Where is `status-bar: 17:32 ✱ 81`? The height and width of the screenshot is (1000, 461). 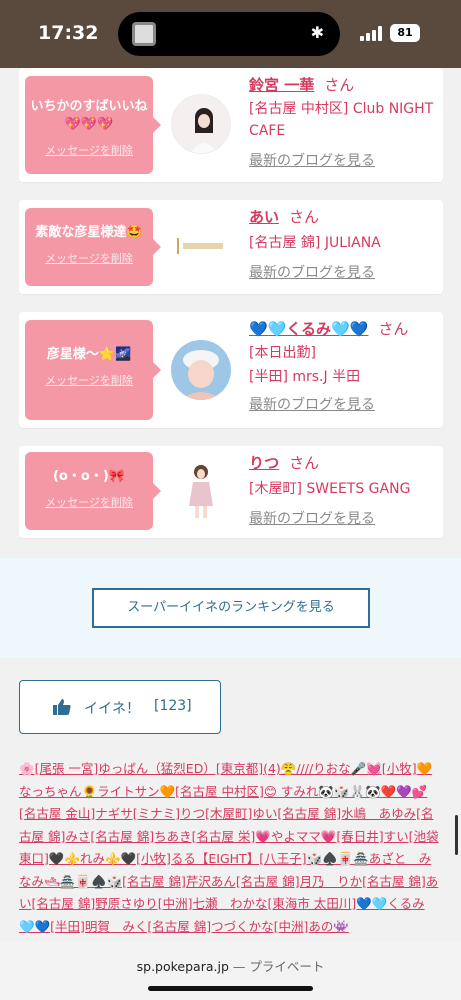
status-bar: 17:32 ✱ 81 is located at coordinates (230, 34).